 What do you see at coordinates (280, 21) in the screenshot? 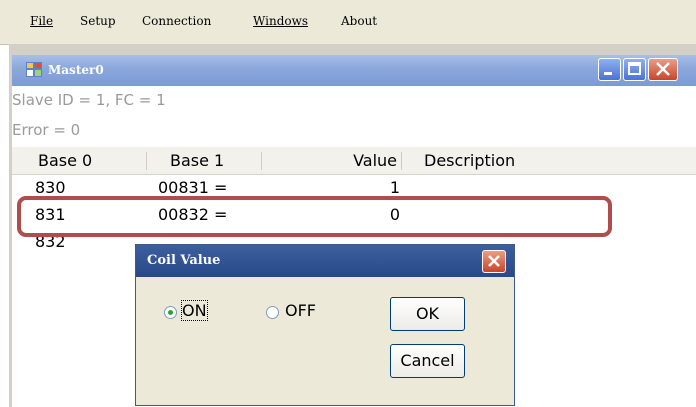
I see `menu-windows: Windows` at bounding box center [280, 21].